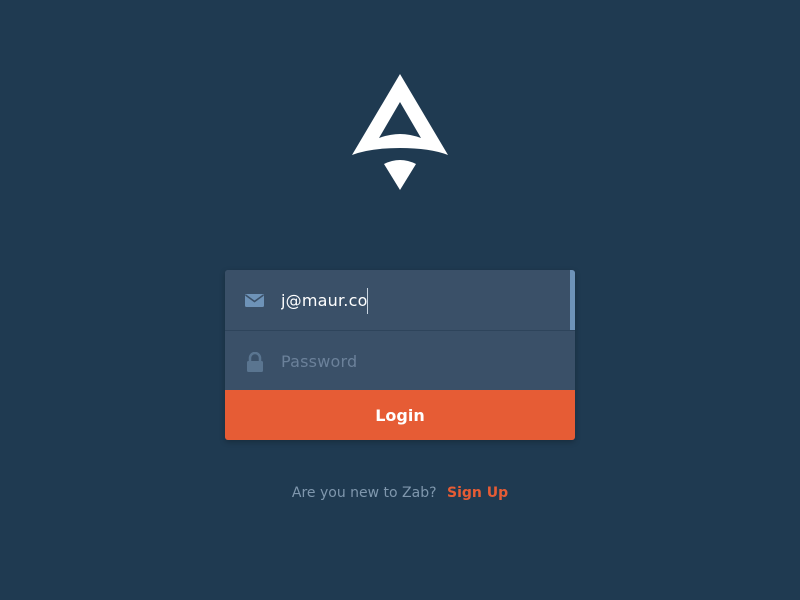 The height and width of the screenshot is (600, 800). Describe the element at coordinates (400, 415) in the screenshot. I see `login-button: Login` at that location.